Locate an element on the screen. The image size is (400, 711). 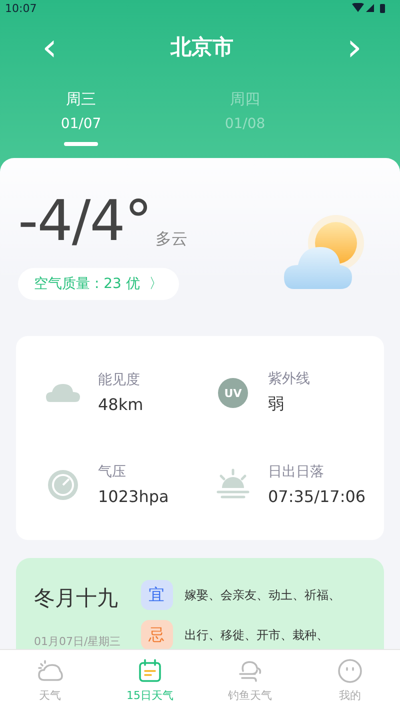
bottom-nav-item: 钓鱼天气 is located at coordinates (250, 680).